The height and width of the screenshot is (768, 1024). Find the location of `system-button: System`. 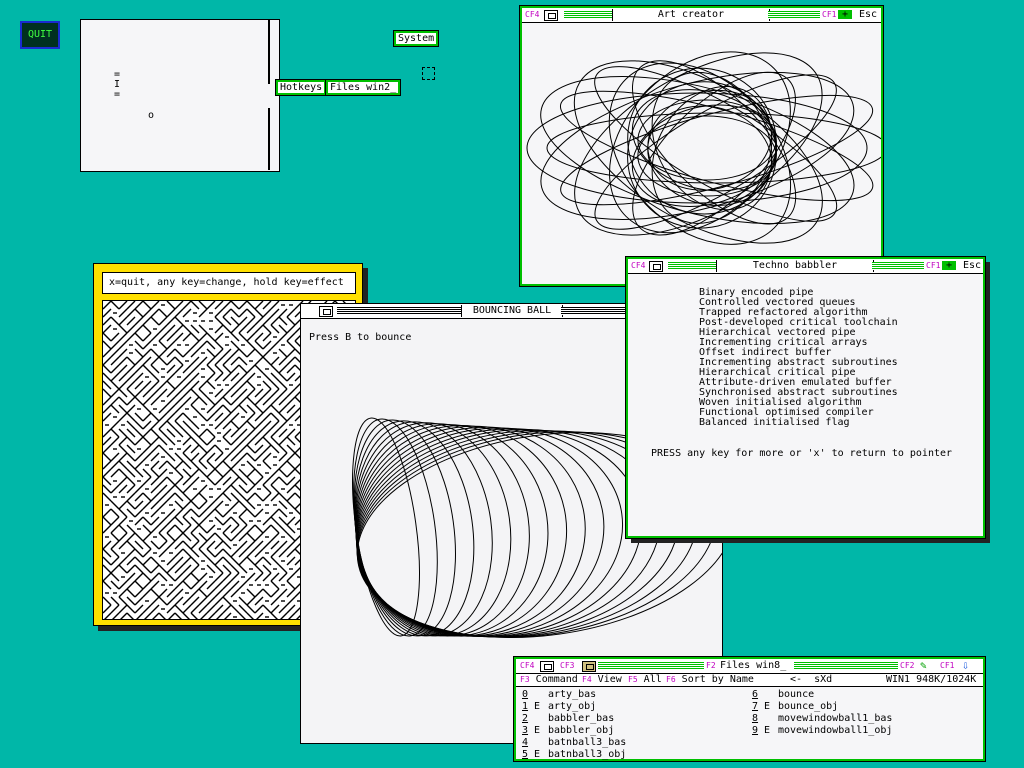

system-button: System is located at coordinates (416, 38).